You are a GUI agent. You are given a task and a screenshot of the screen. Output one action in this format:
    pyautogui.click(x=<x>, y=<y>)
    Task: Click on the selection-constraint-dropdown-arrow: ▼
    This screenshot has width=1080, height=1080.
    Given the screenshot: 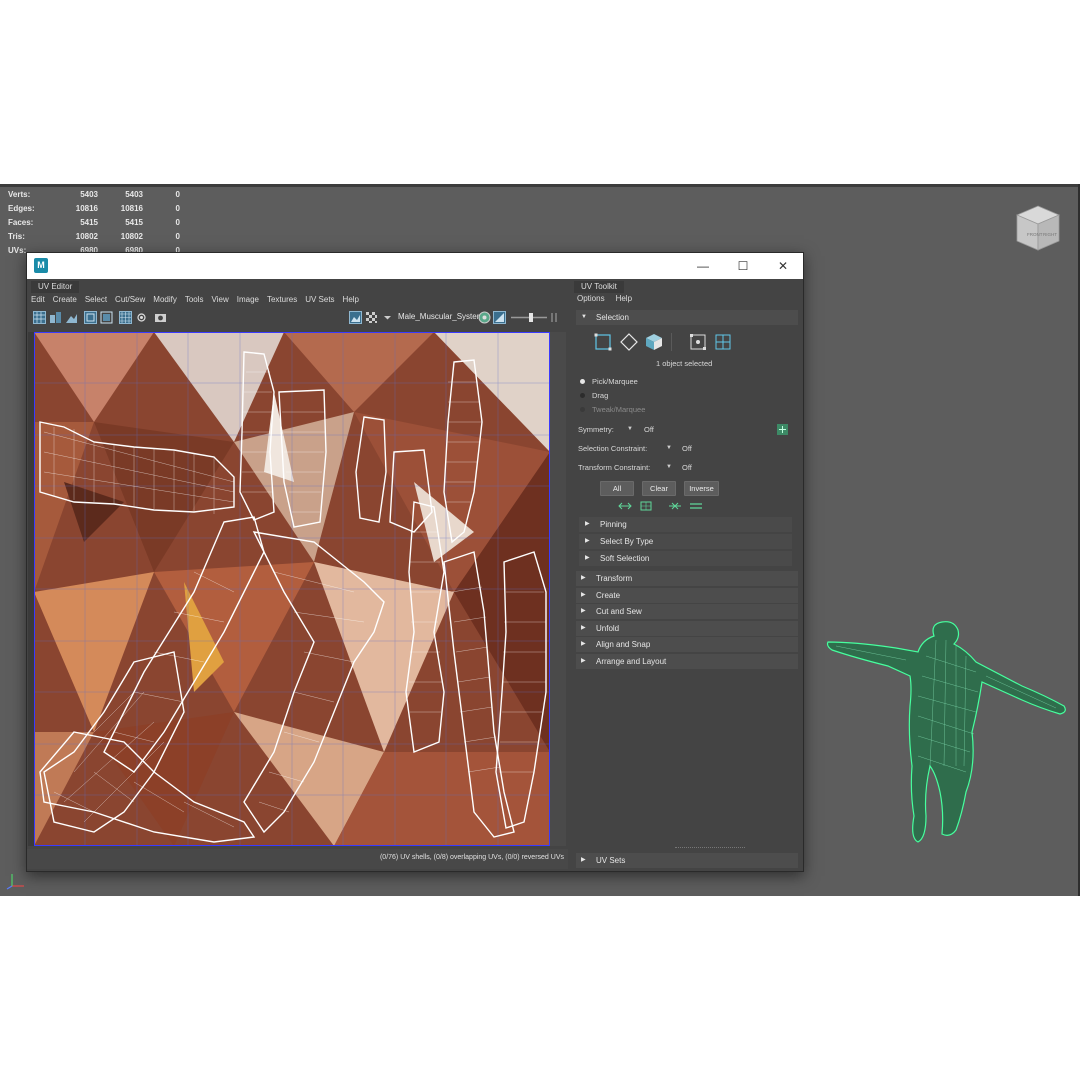 What is the action you would take?
    pyautogui.click(x=669, y=448)
    